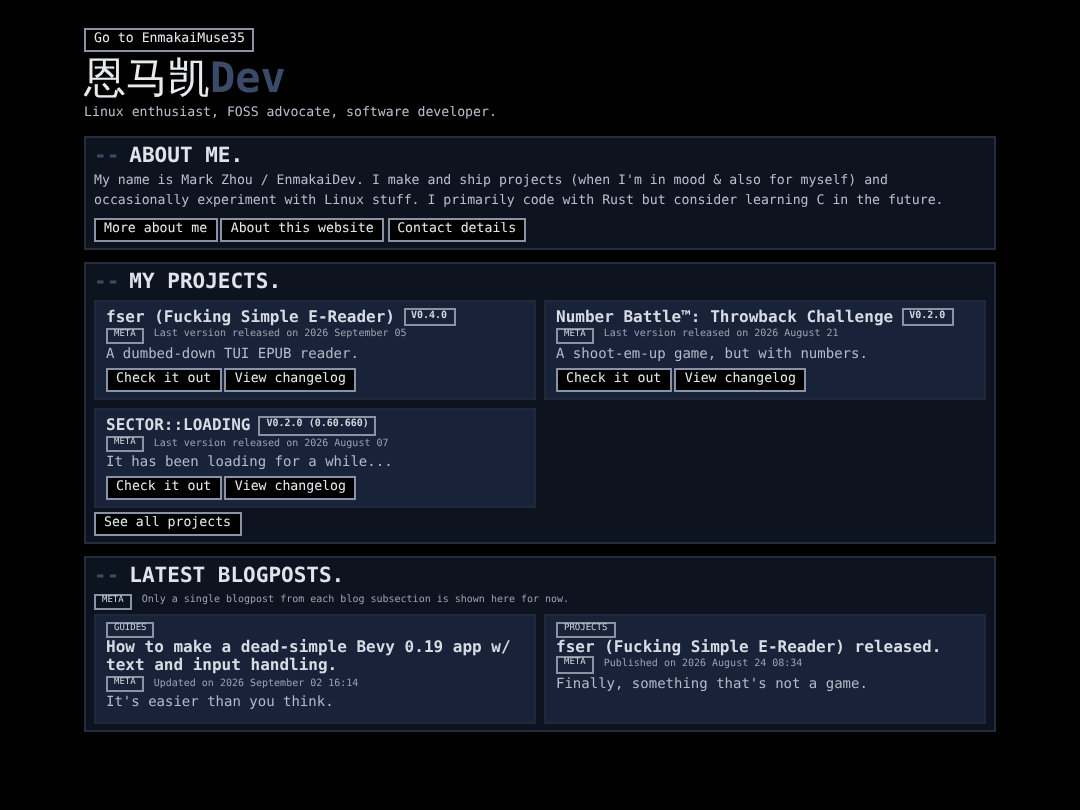  What do you see at coordinates (147, 77) in the screenshot?
I see `site-title: 恩马凯` at bounding box center [147, 77].